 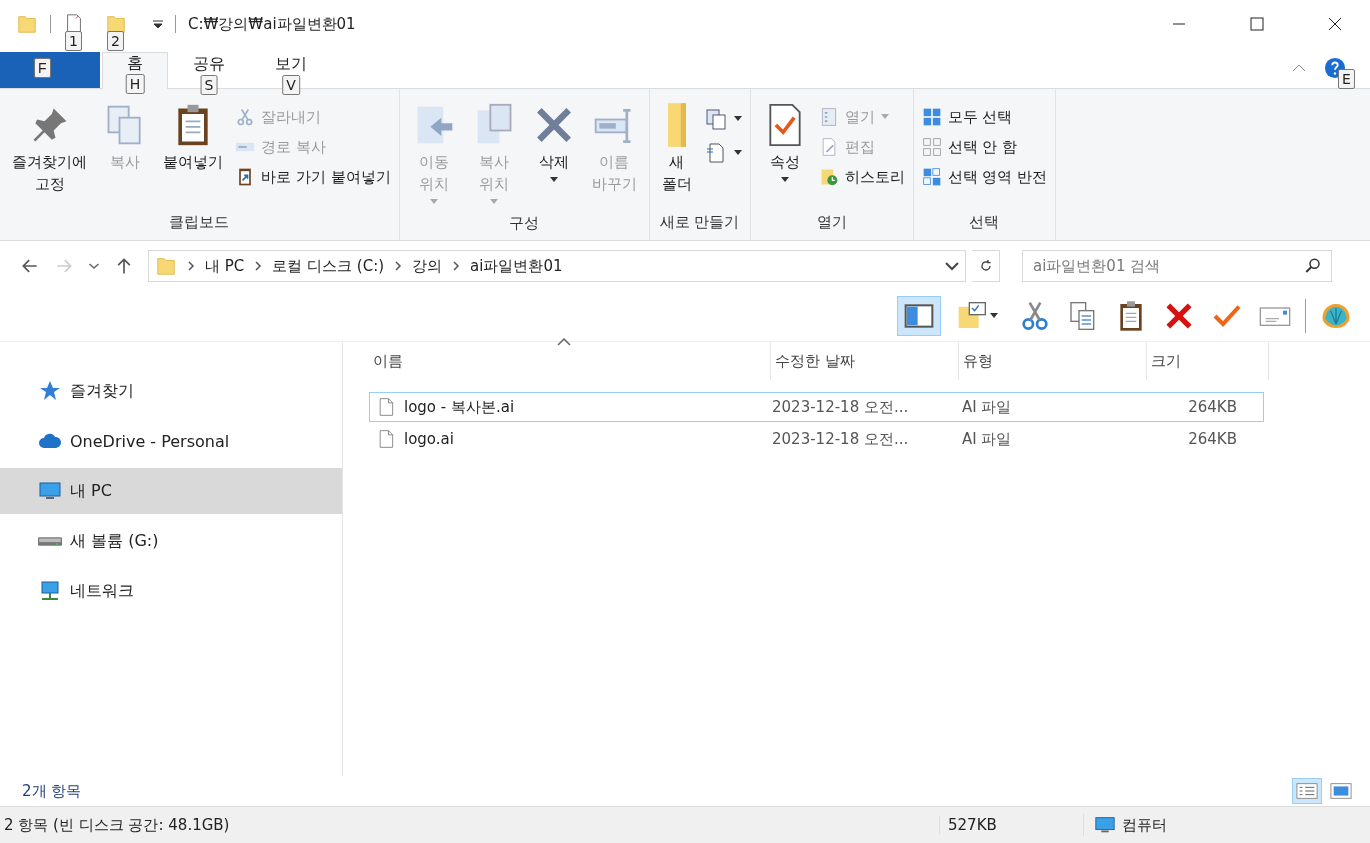 I want to click on window-title: C:₩강의₩ai파일변환01, so click(x=272, y=24).